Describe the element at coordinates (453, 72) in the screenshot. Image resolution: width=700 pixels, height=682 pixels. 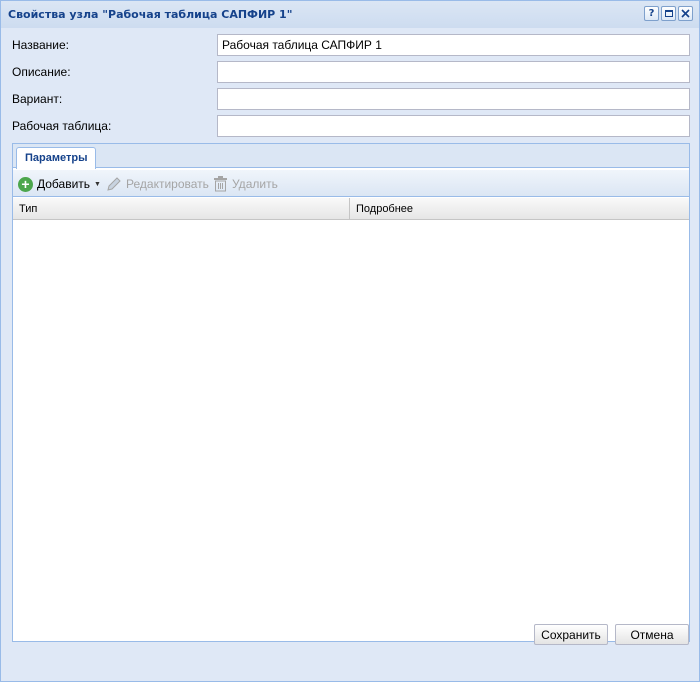
I see `description-field` at that location.